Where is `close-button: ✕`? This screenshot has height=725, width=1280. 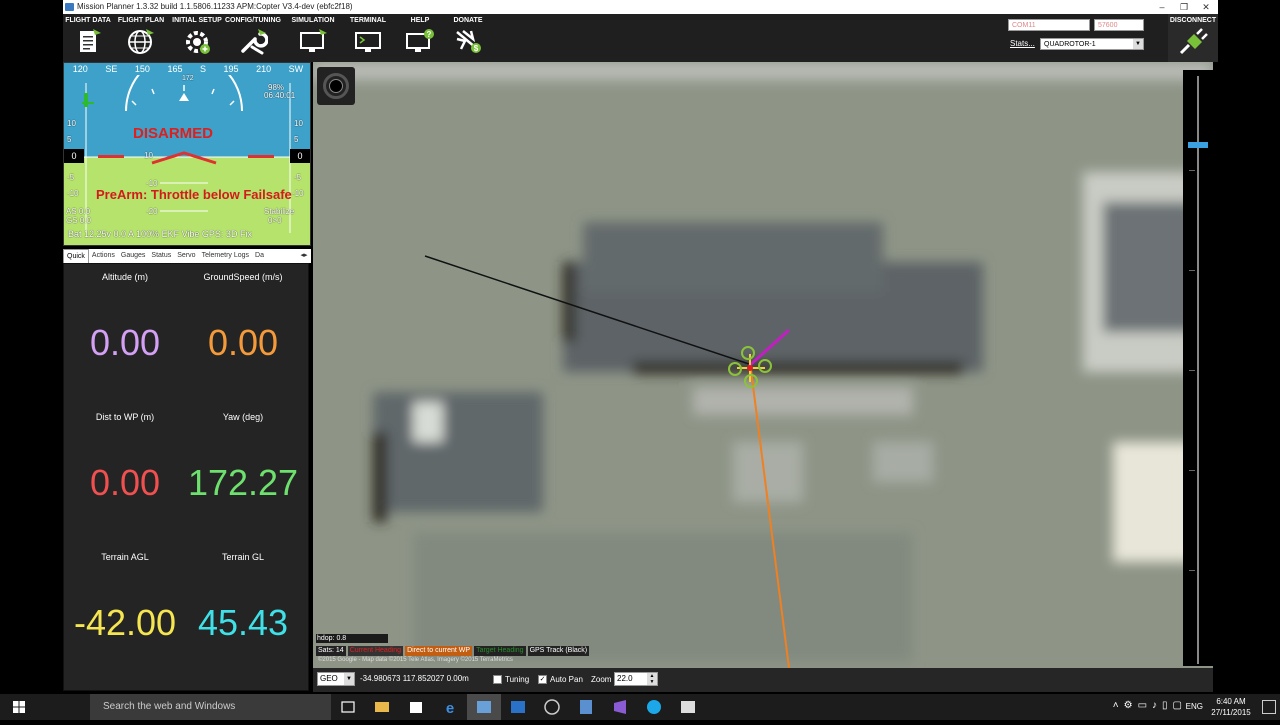
close-button: ✕ is located at coordinates (1206, 7).